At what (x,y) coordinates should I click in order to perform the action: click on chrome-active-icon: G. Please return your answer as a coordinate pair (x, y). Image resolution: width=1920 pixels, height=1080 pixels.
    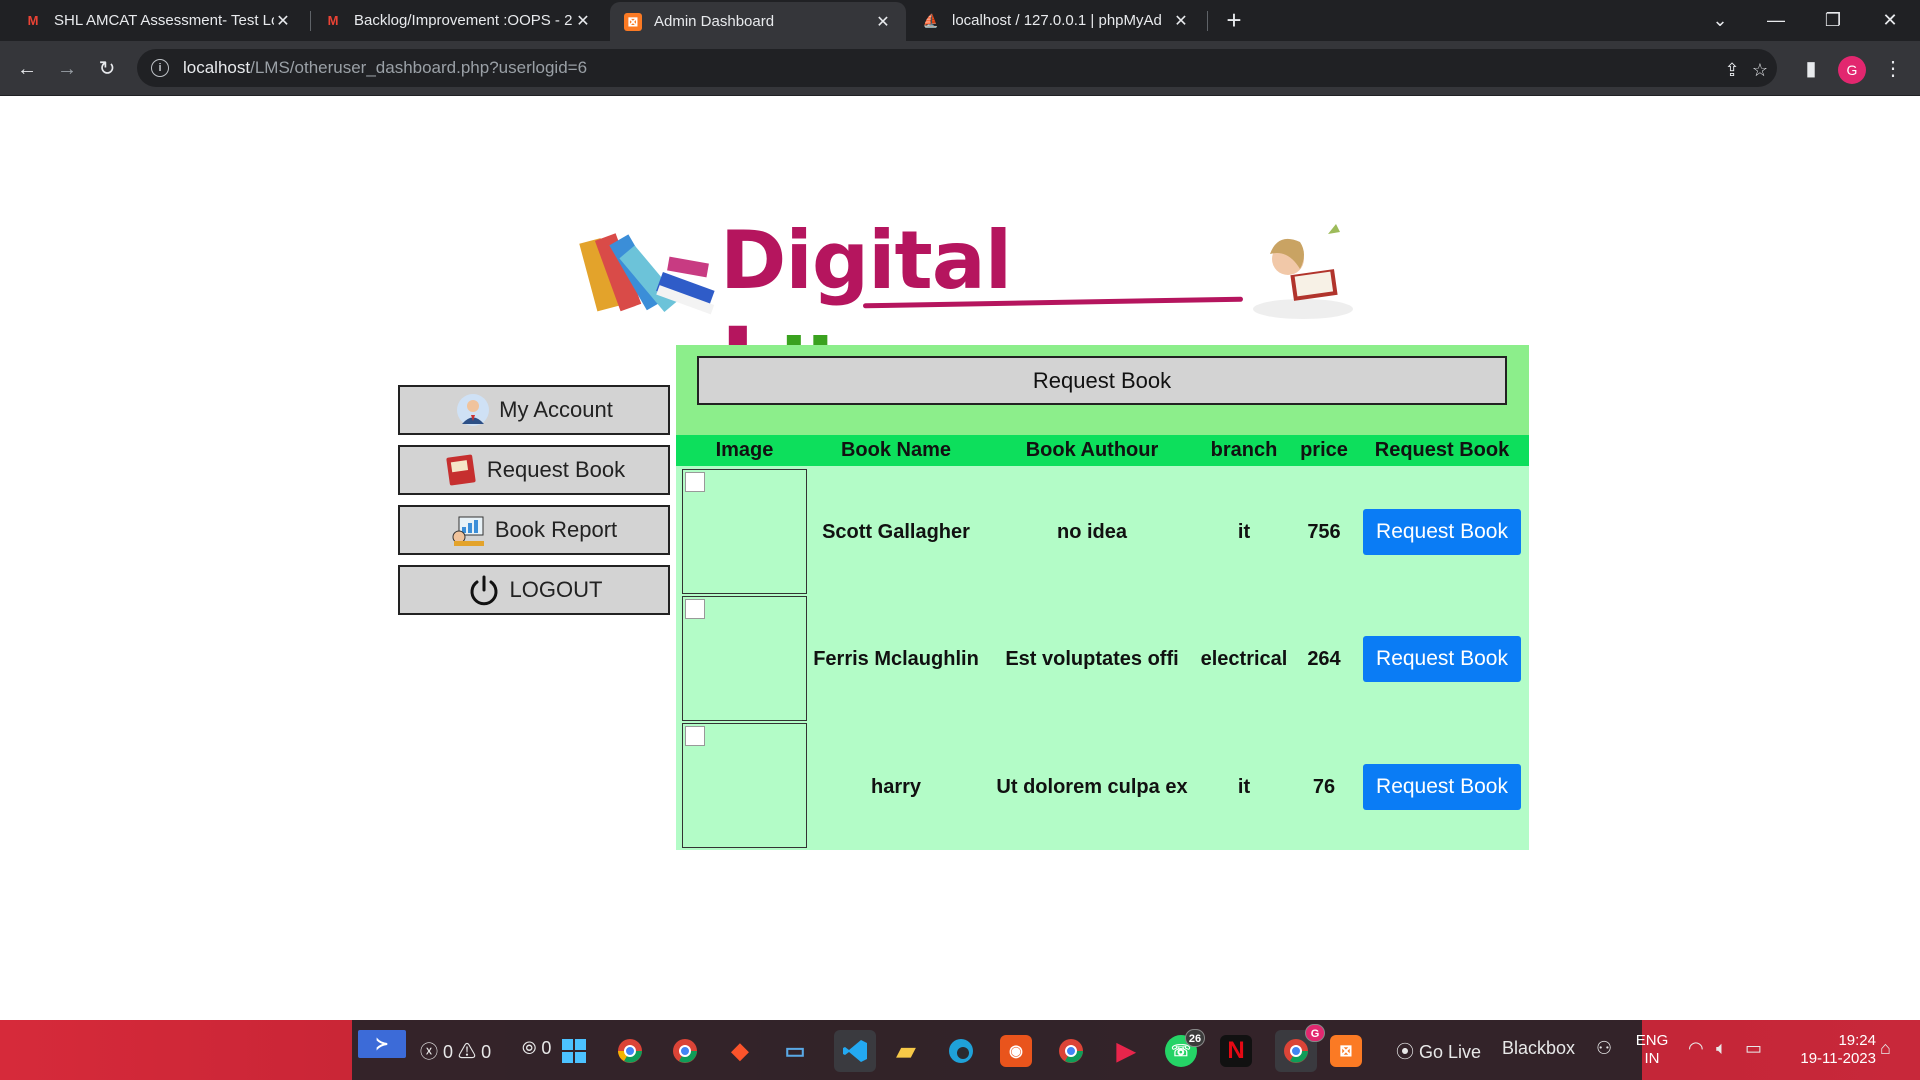
    Looking at the image, I should click on (1300, 1048).